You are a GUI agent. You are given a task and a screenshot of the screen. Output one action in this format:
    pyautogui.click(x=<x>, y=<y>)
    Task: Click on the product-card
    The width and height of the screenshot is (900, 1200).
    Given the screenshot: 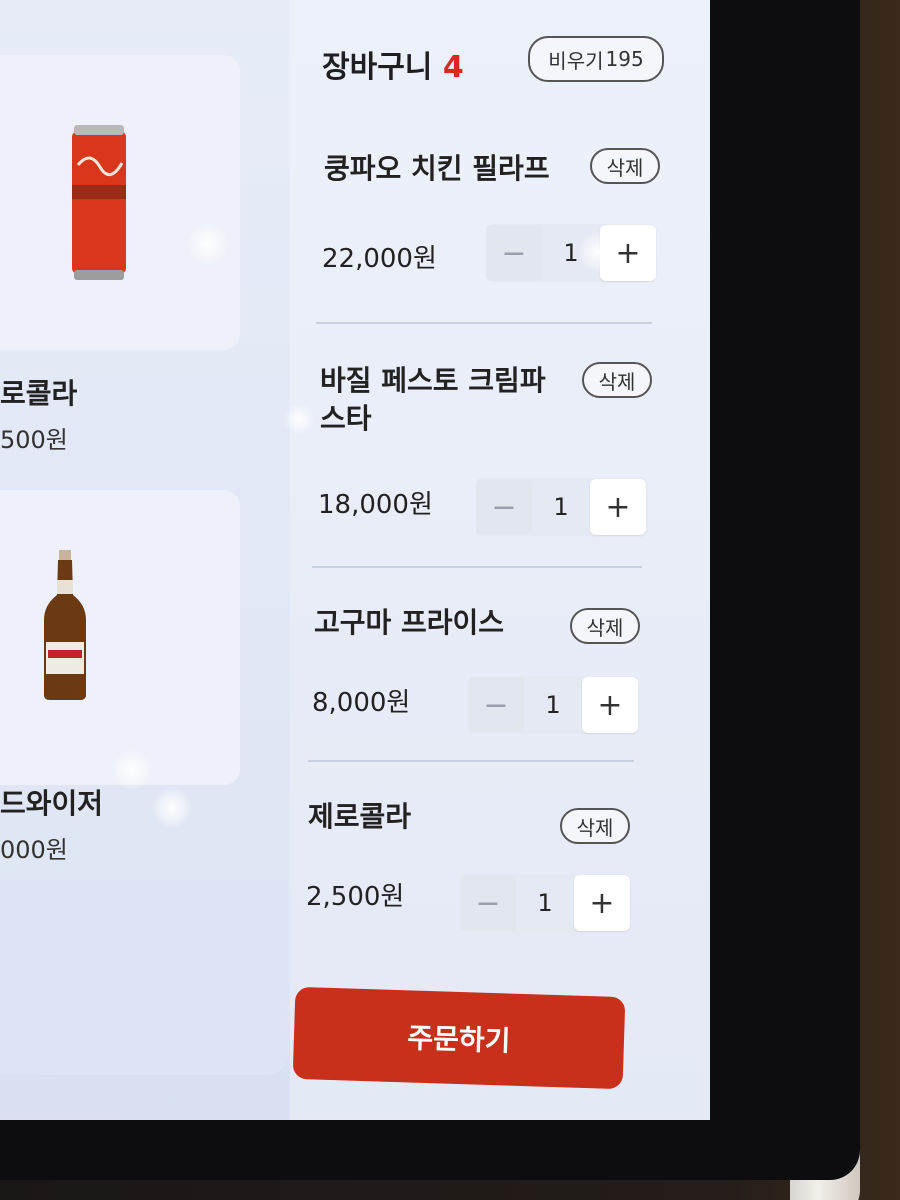 What is the action you would take?
    pyautogui.click(x=120, y=637)
    